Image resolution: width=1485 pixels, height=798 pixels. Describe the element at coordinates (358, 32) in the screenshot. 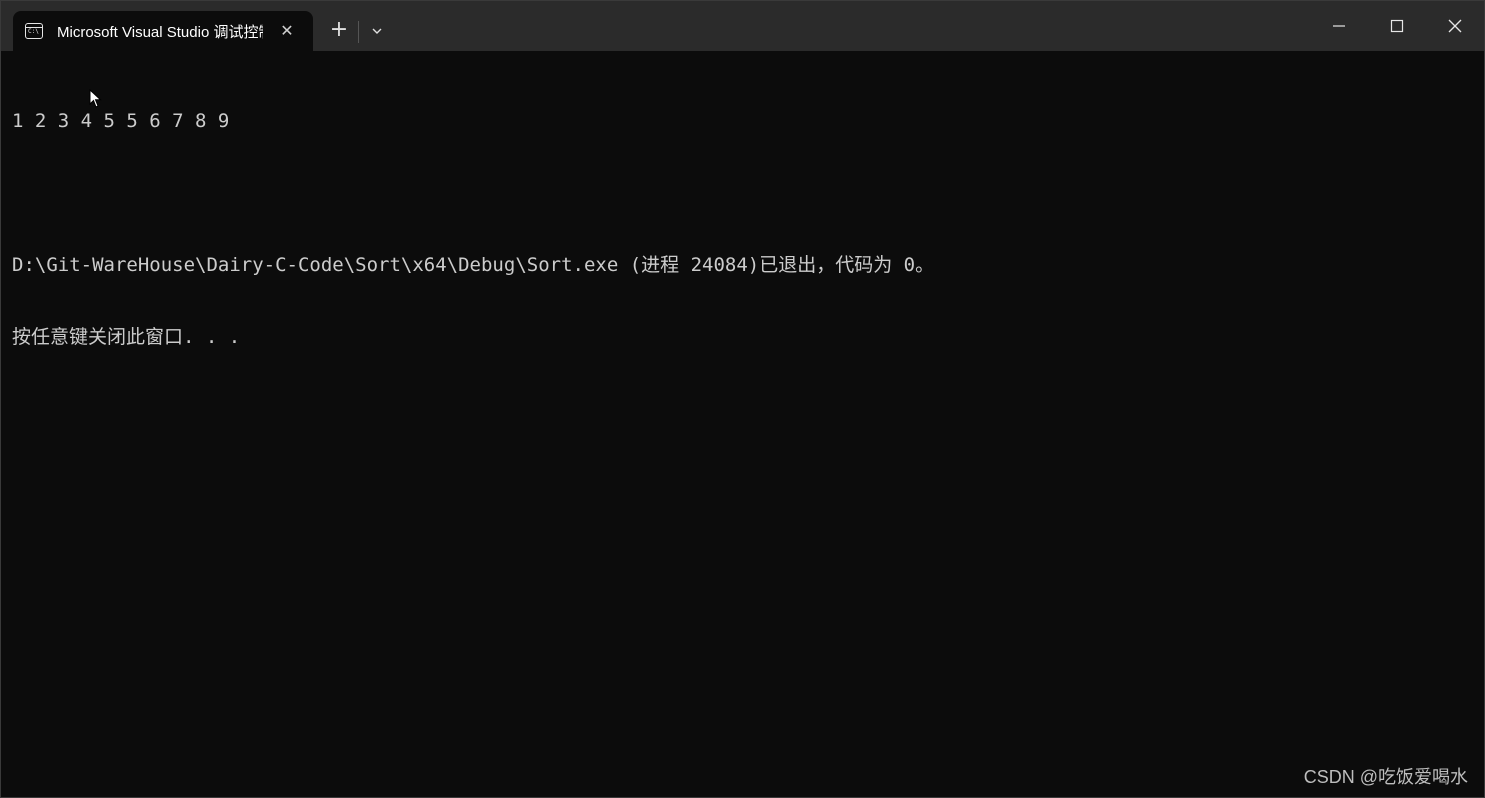

I see `tab-divider` at that location.